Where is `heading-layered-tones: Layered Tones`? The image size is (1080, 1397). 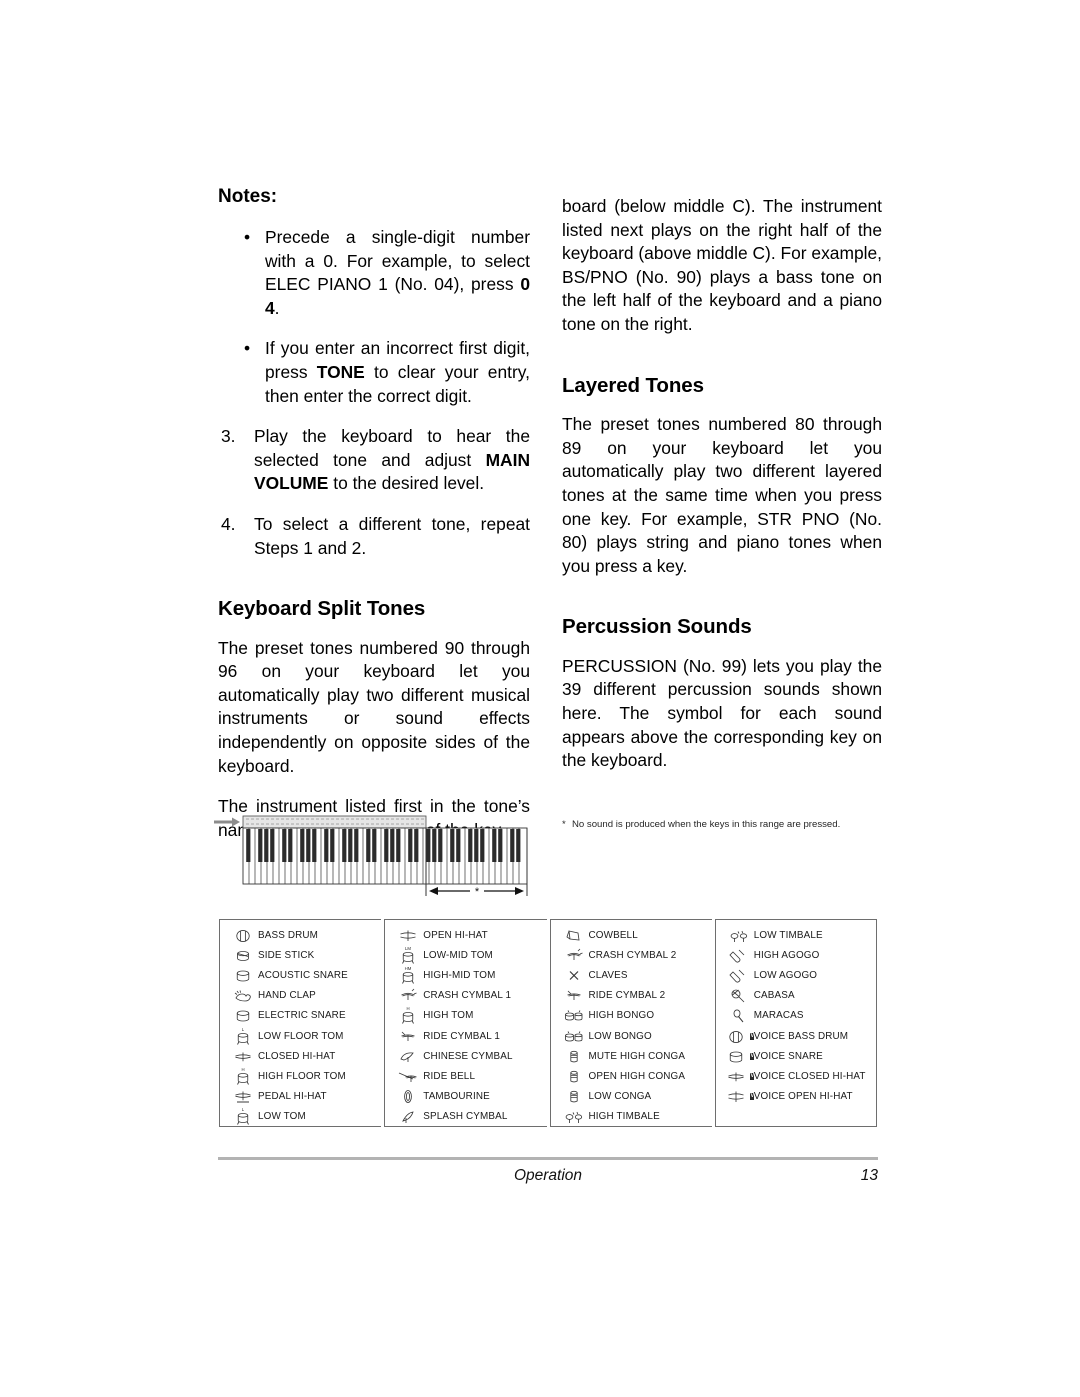
heading-layered-tones: Layered Tones is located at coordinates (633, 385).